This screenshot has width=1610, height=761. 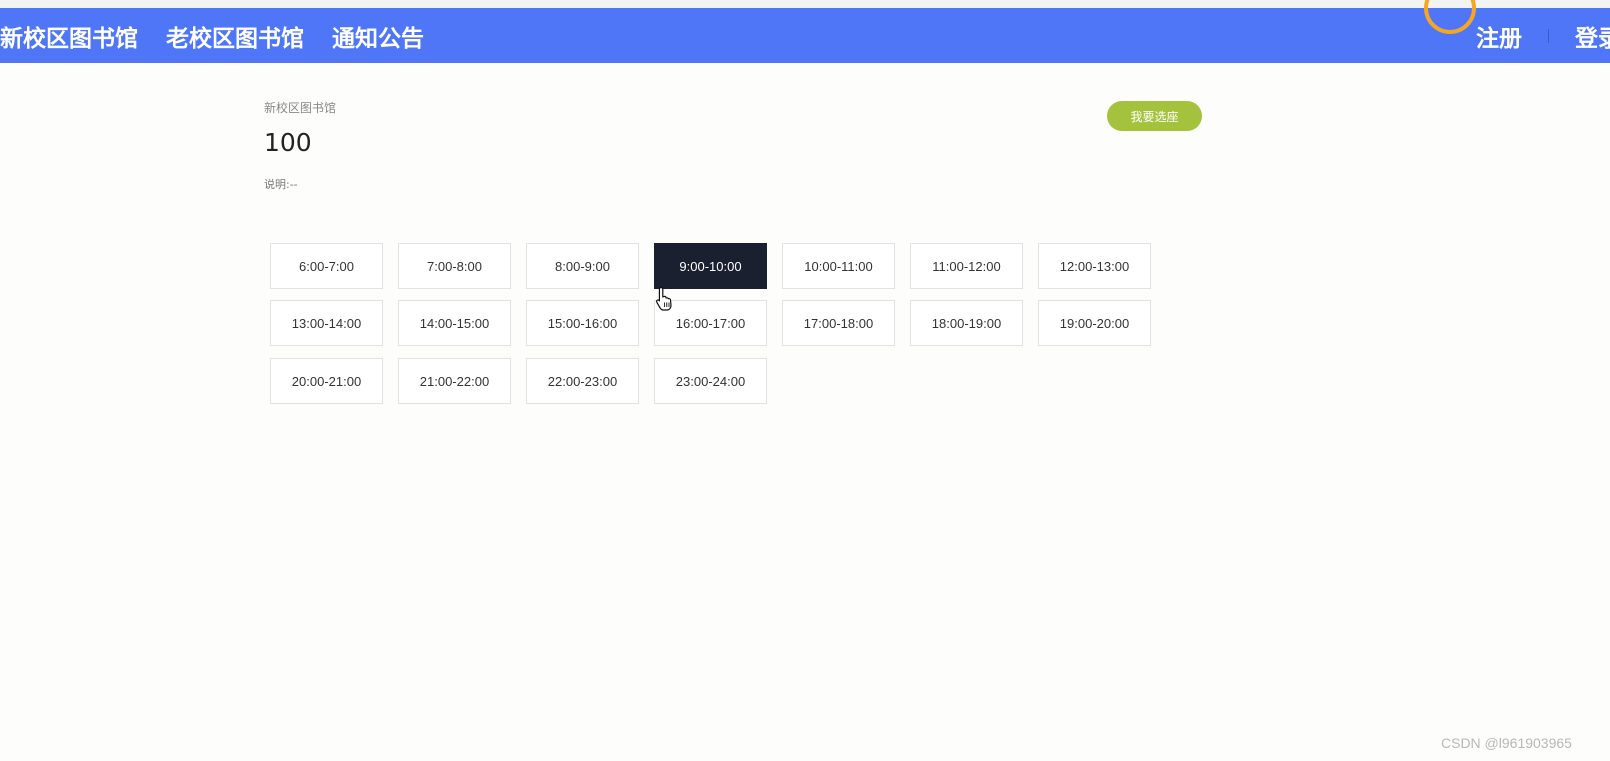 What do you see at coordinates (1592, 36) in the screenshot?
I see `login-link: 登录` at bounding box center [1592, 36].